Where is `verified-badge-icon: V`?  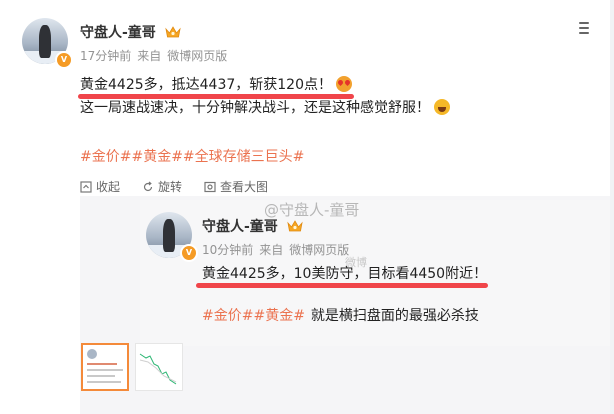
verified-badge-icon: V is located at coordinates (64, 60).